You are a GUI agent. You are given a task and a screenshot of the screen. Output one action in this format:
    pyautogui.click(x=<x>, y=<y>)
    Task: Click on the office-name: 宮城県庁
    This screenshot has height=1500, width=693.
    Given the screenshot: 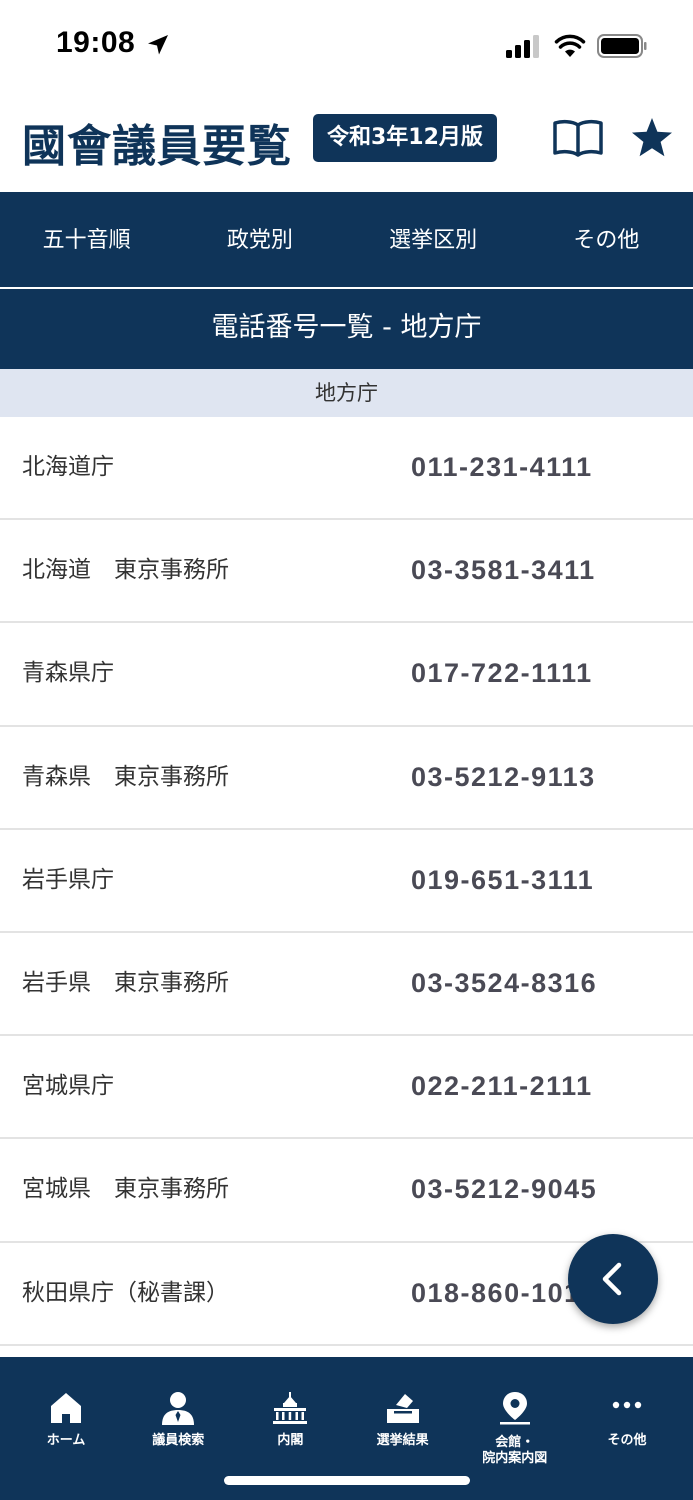 What is the action you would take?
    pyautogui.click(x=68, y=1086)
    